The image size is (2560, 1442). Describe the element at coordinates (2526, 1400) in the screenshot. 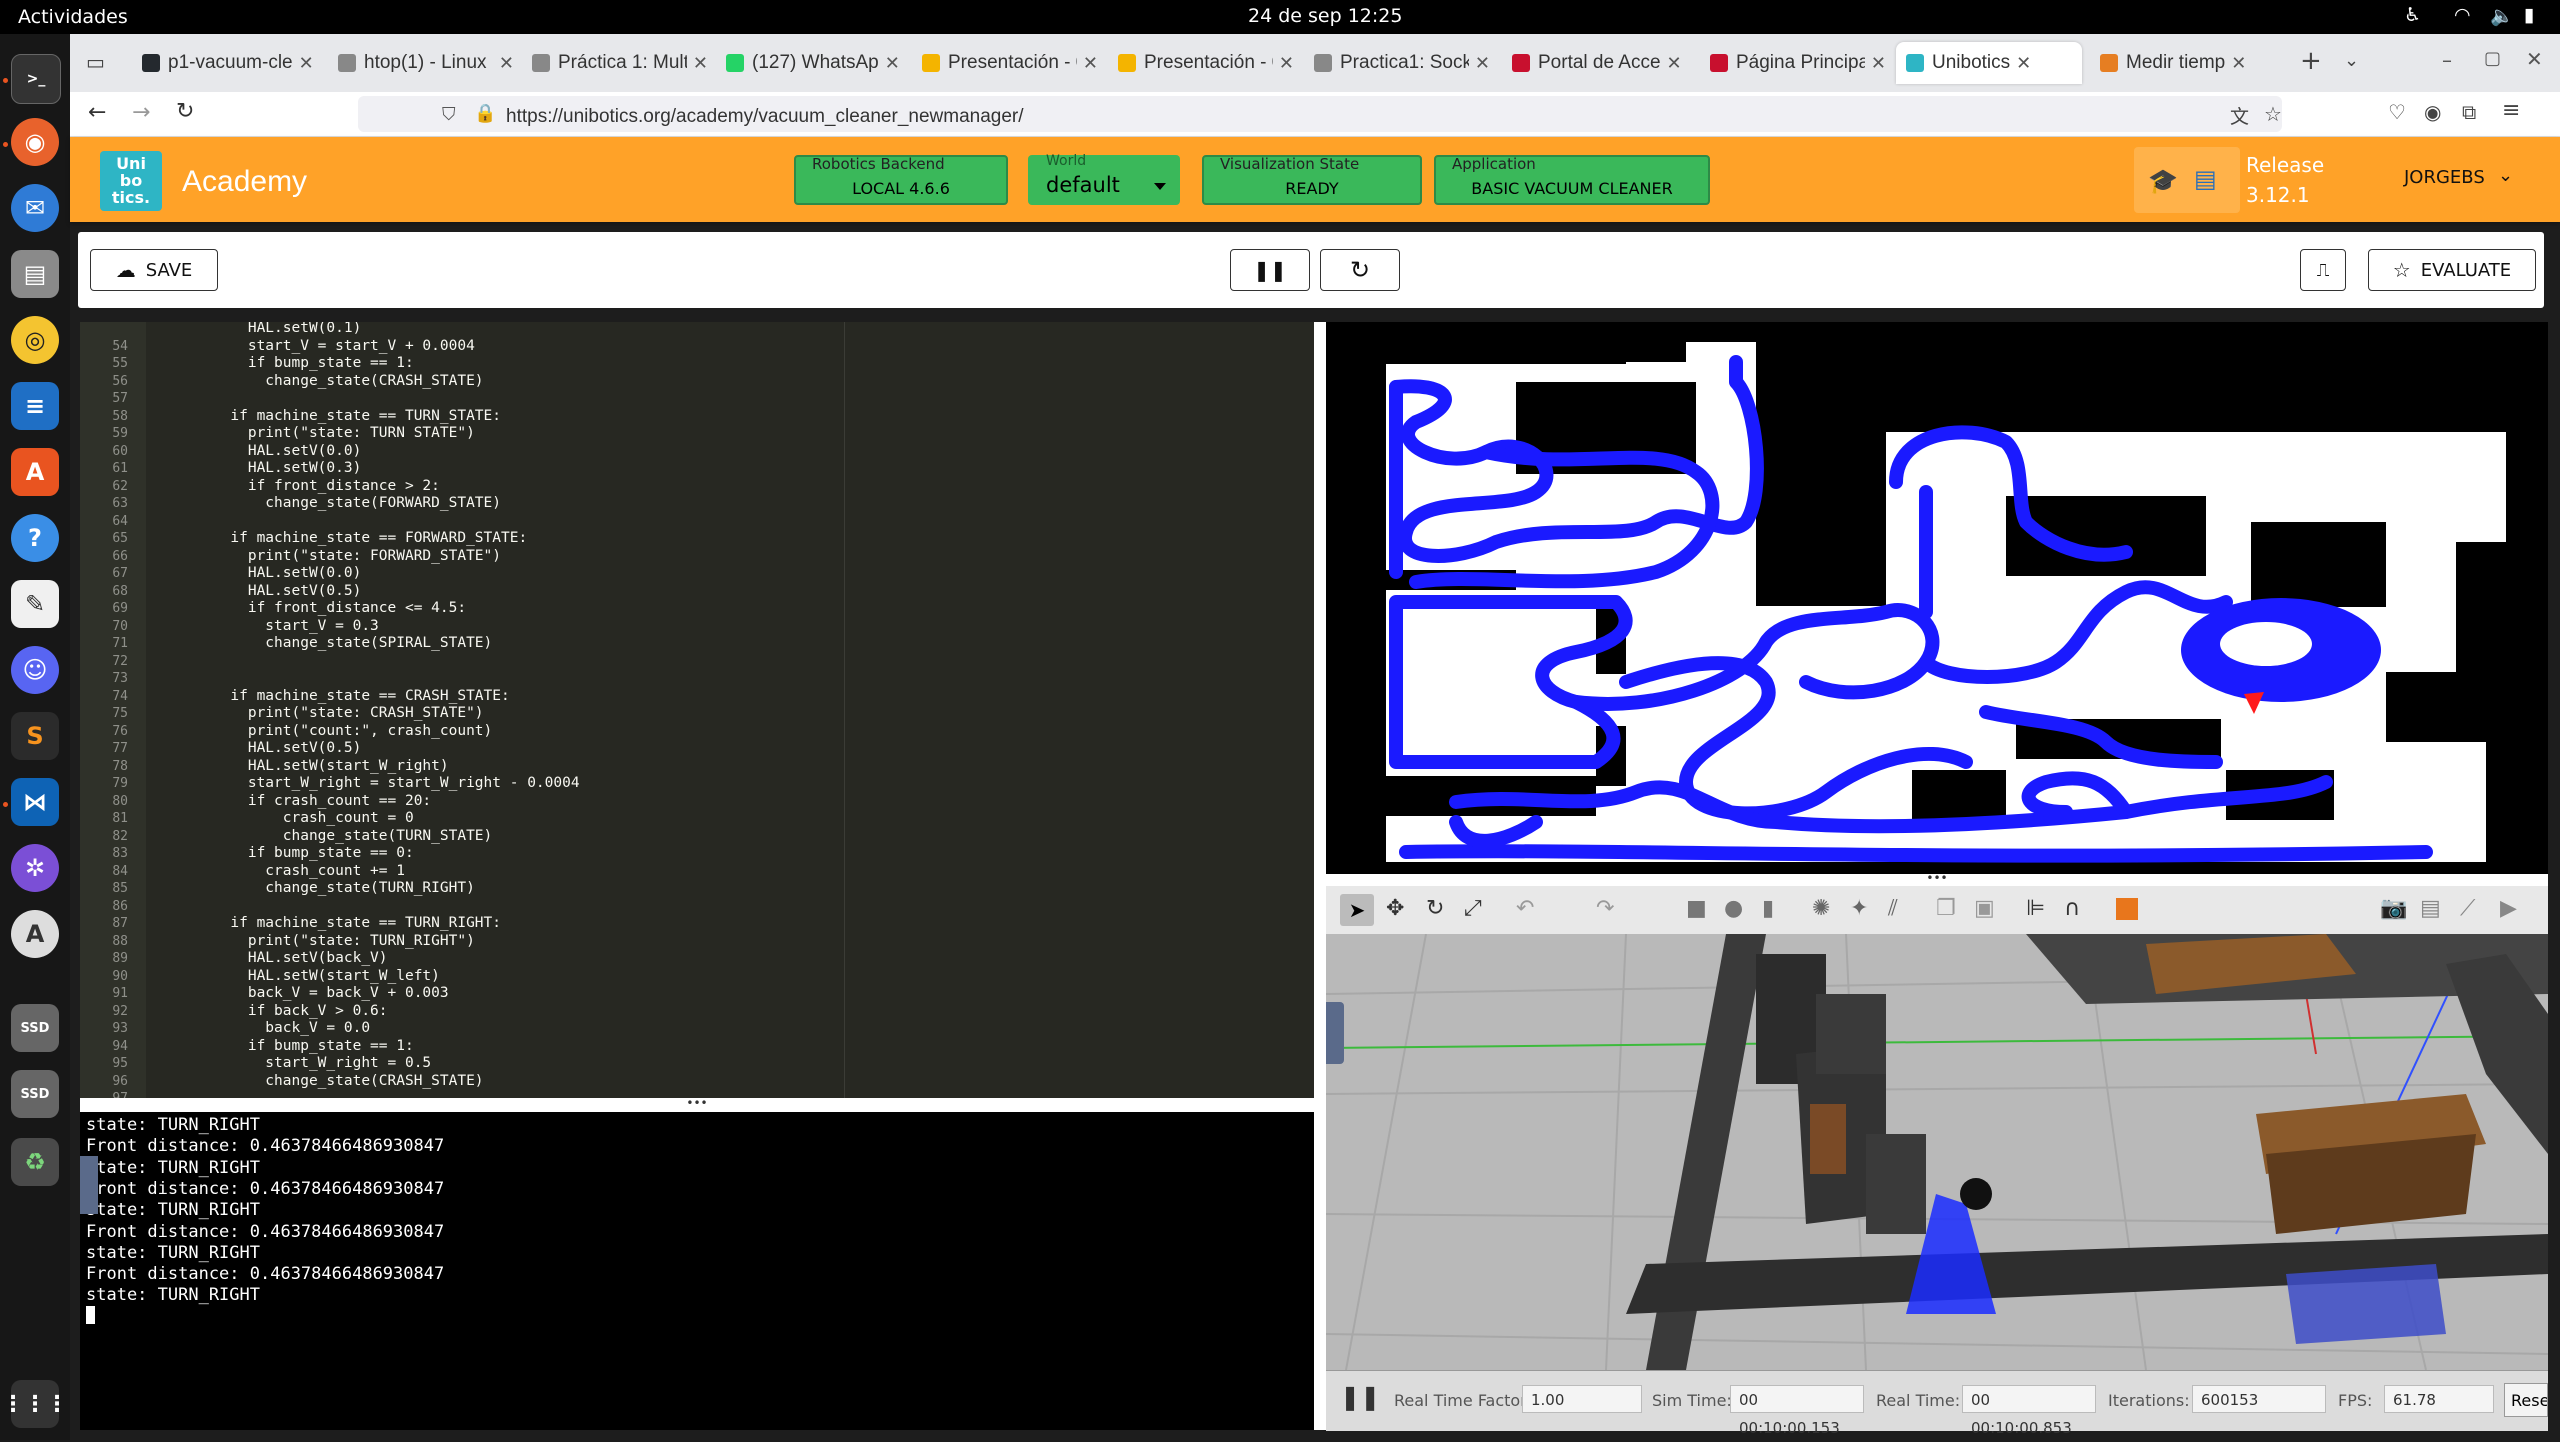

I see `reset-time-button: Rese` at that location.